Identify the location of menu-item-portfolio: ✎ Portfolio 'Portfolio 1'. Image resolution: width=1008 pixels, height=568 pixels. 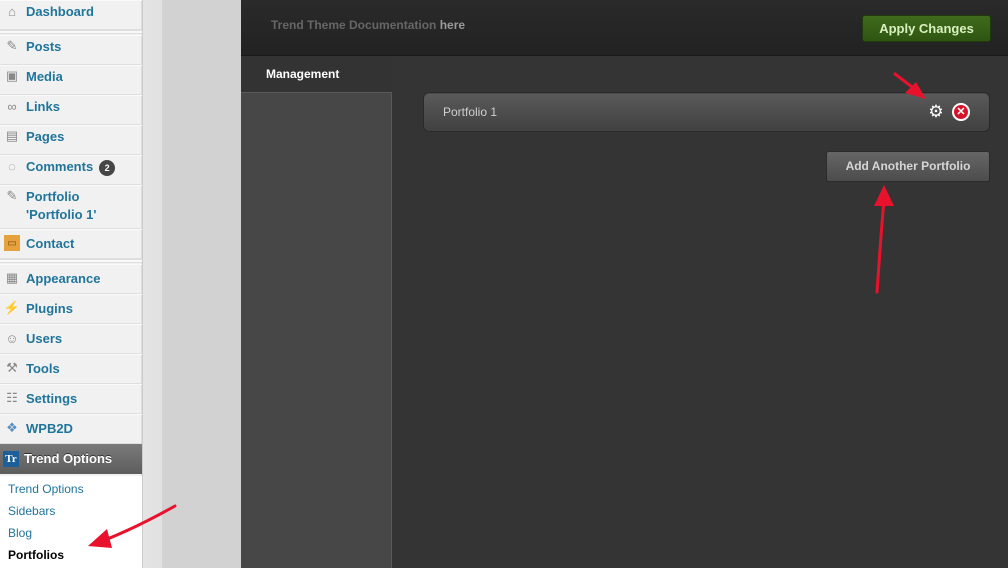
(71, 207).